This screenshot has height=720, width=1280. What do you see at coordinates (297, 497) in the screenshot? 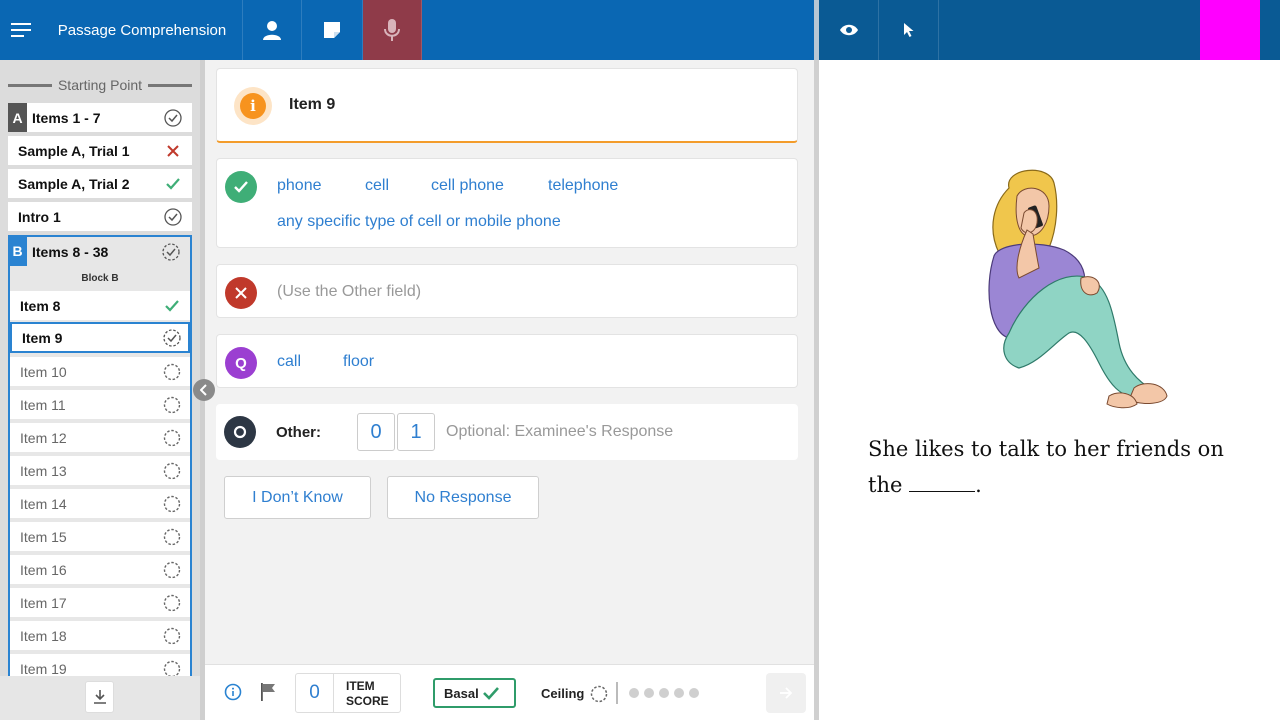
I see `dont-know-button: I Don’t Know` at bounding box center [297, 497].